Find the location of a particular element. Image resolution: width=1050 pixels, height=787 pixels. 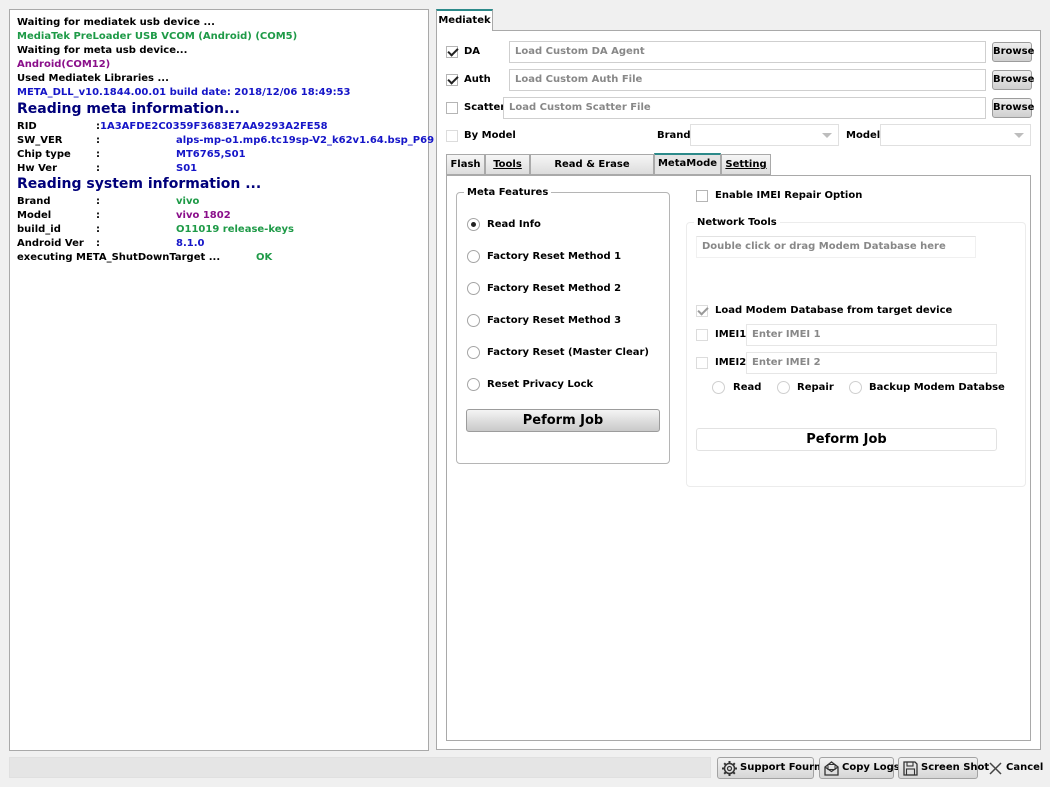

screen-shot-button: Screen Shot is located at coordinates (943, 768).